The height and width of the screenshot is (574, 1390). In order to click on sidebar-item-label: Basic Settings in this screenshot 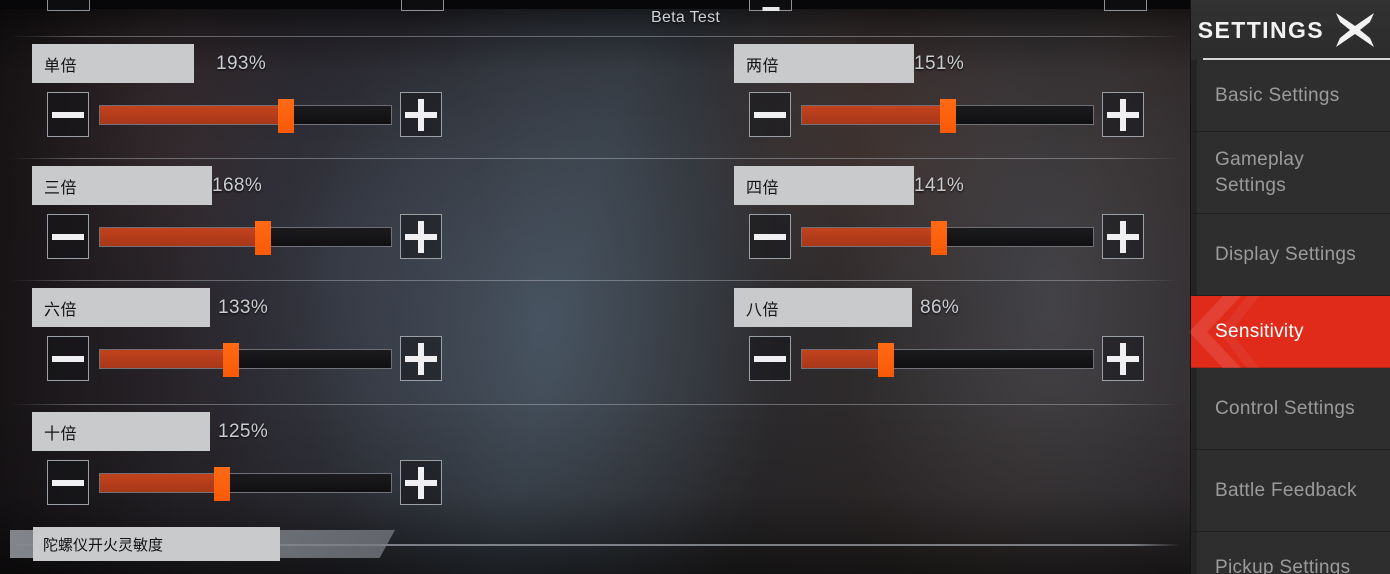, I will do `click(1277, 95)`.